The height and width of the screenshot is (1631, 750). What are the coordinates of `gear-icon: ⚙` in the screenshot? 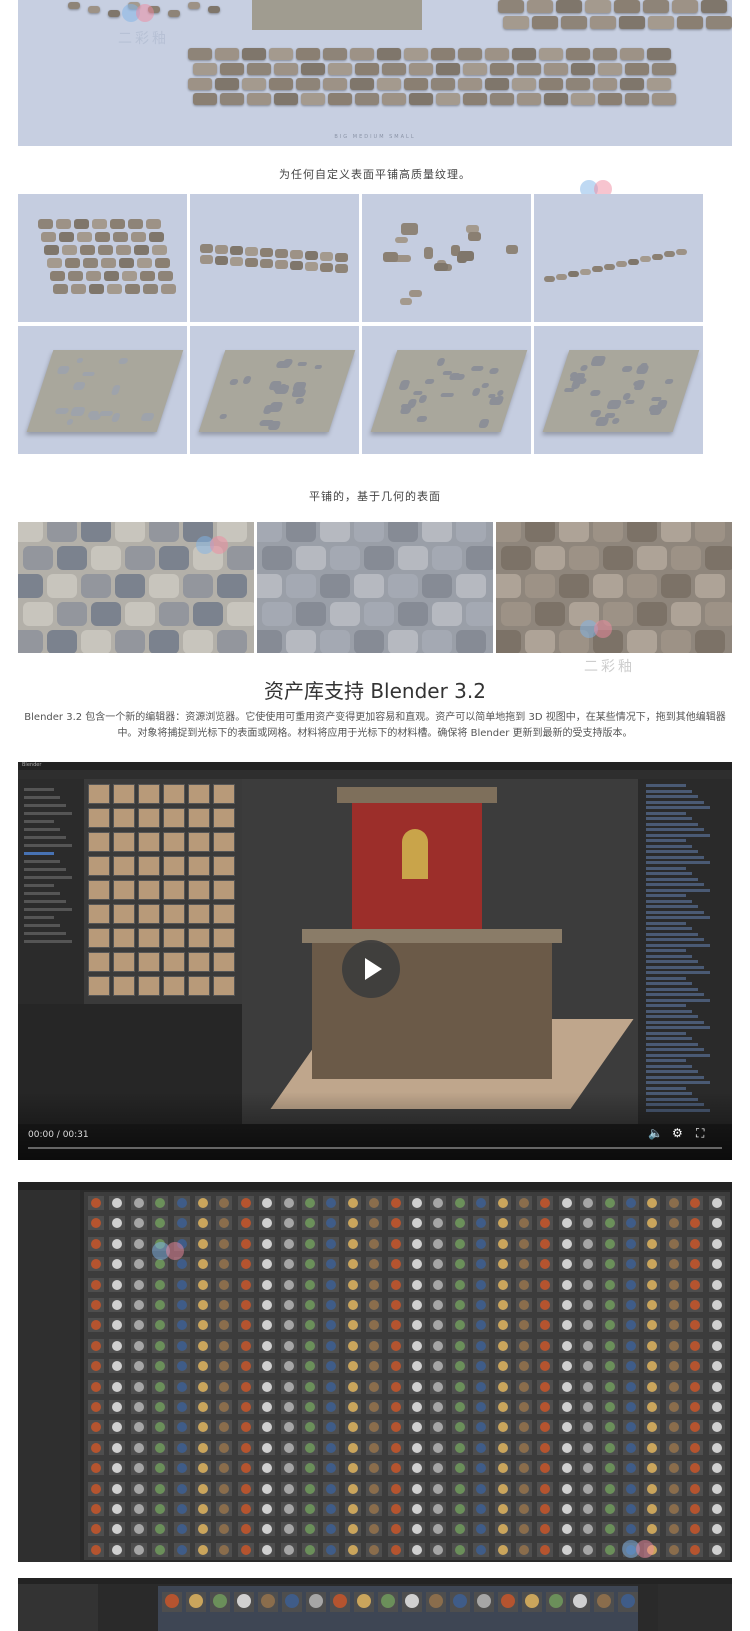 It's located at (677, 1133).